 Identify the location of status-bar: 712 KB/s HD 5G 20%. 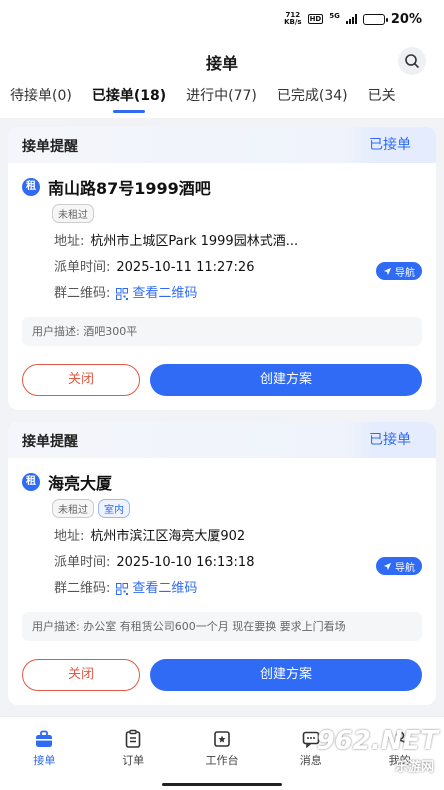
(222, 19).